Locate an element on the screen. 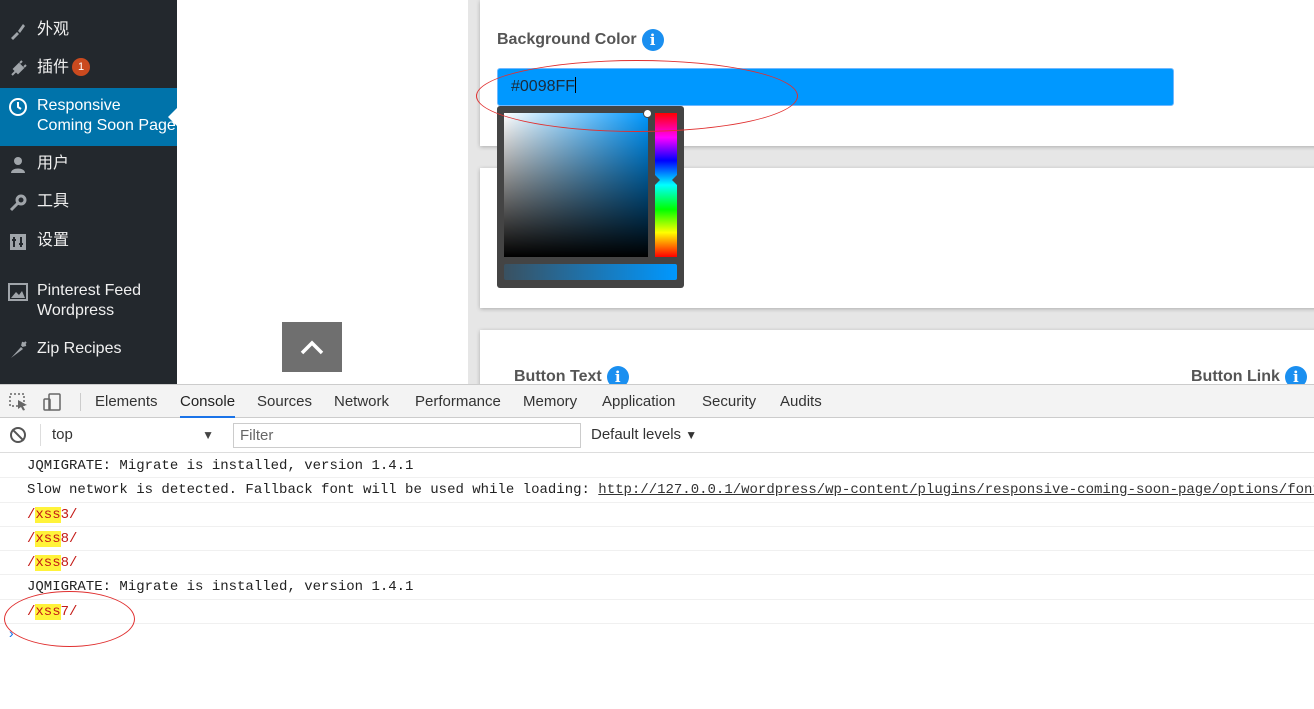  sidebar-item-users: 用户 is located at coordinates (88, 165).